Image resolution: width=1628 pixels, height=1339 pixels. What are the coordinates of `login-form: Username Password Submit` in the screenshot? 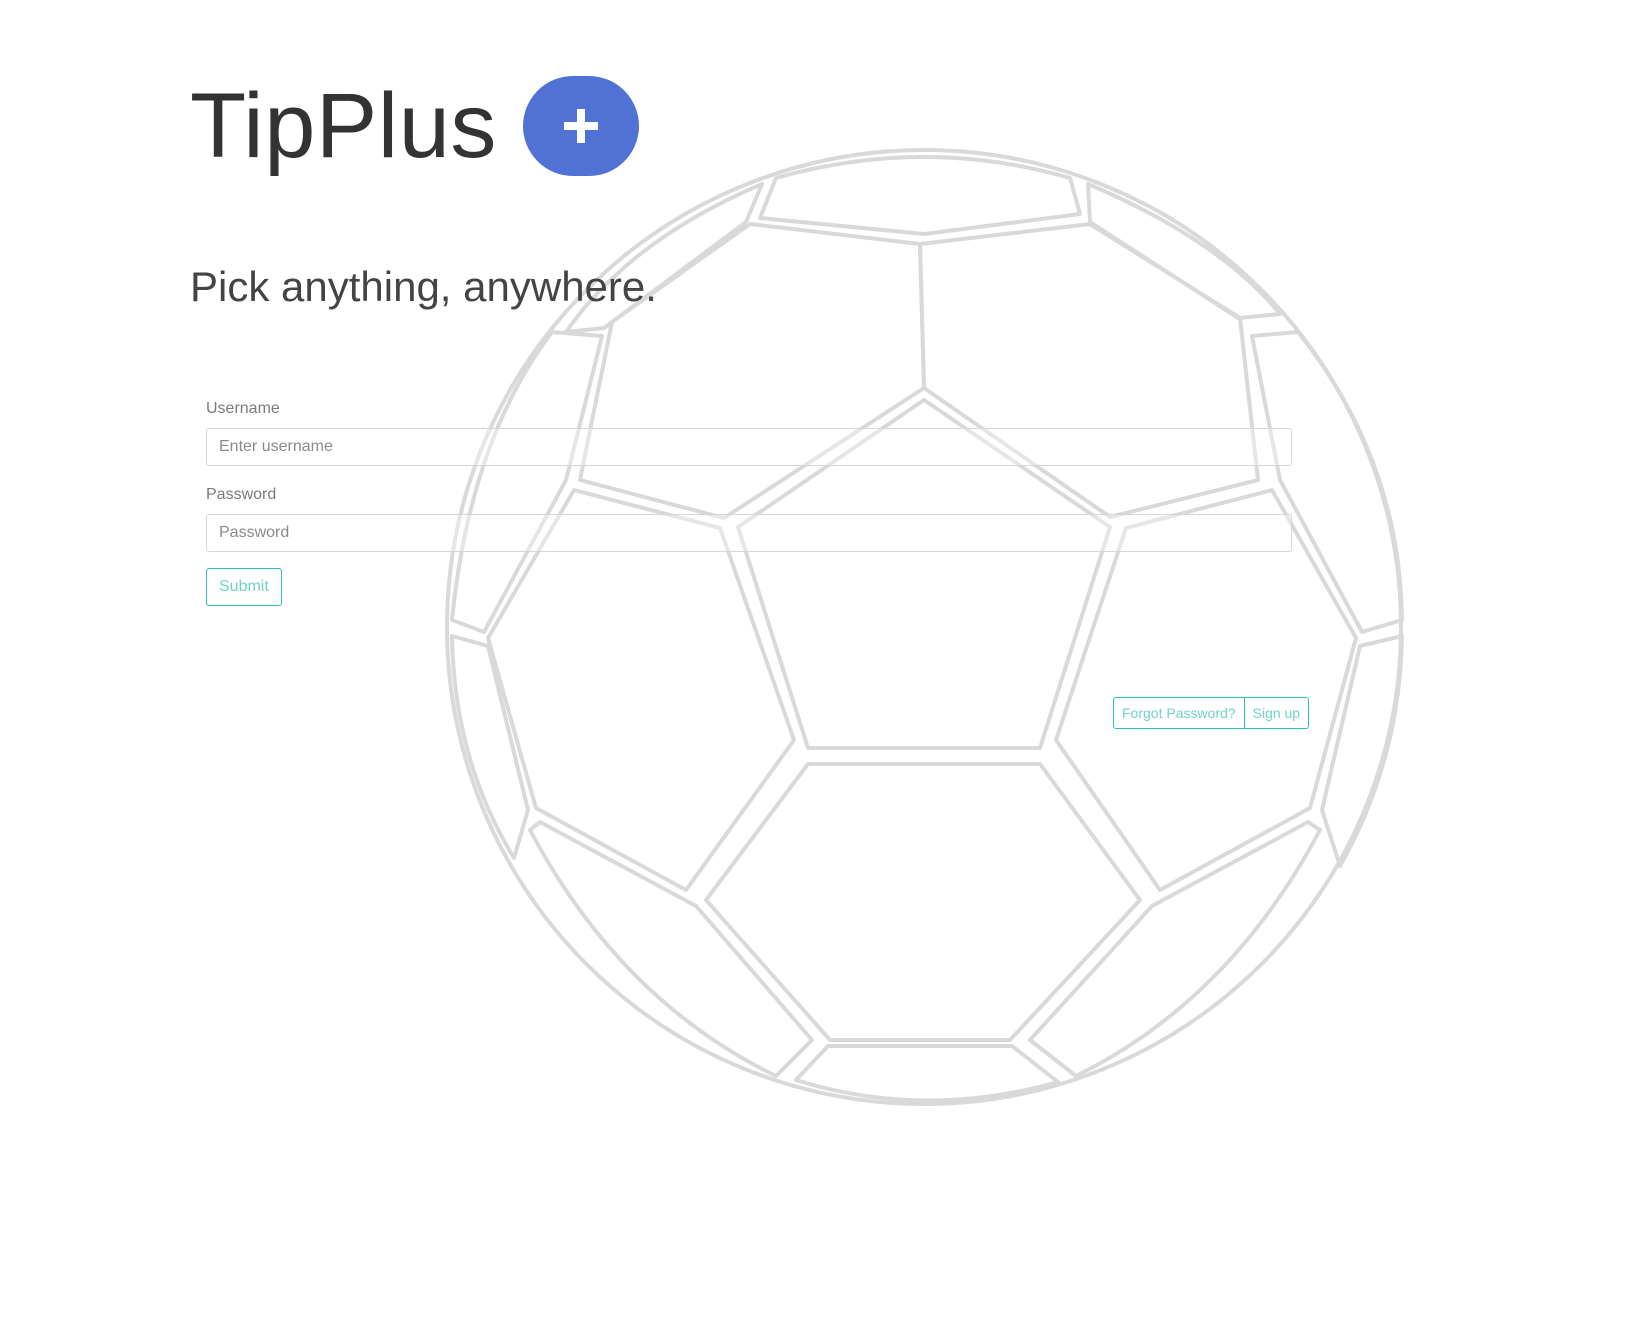 It's located at (749, 503).